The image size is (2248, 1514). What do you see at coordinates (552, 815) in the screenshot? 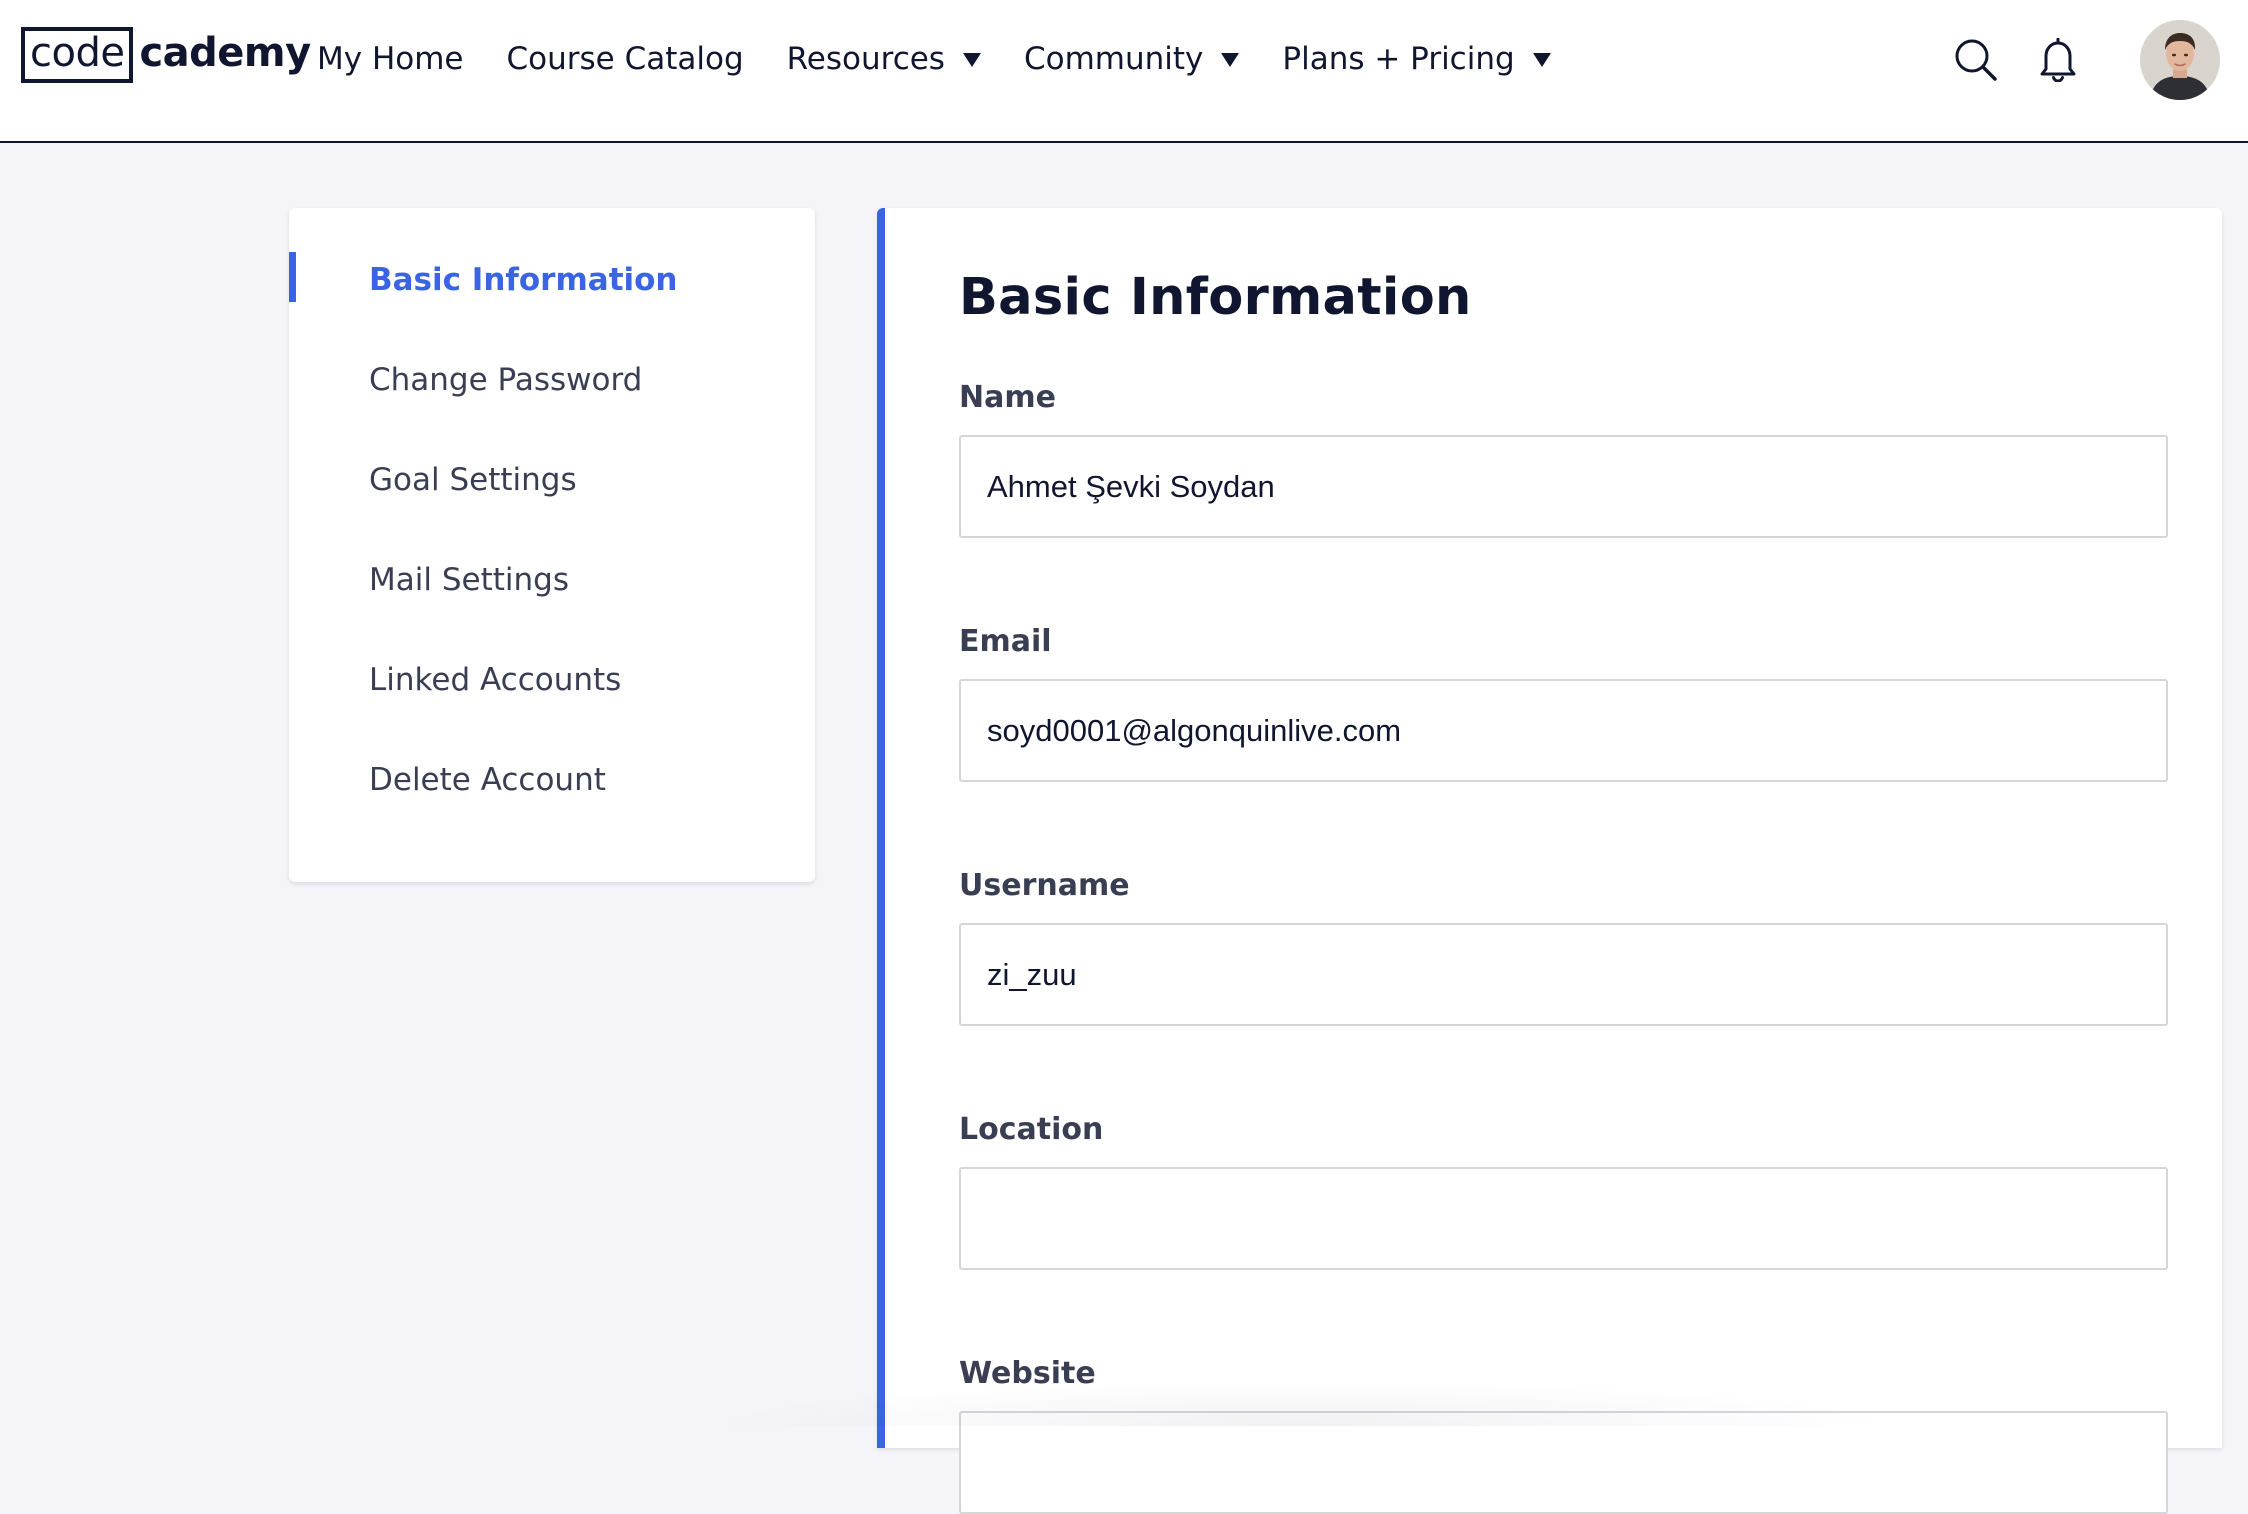
I see `sidebar-item-delete-account: Delete Account` at bounding box center [552, 815].